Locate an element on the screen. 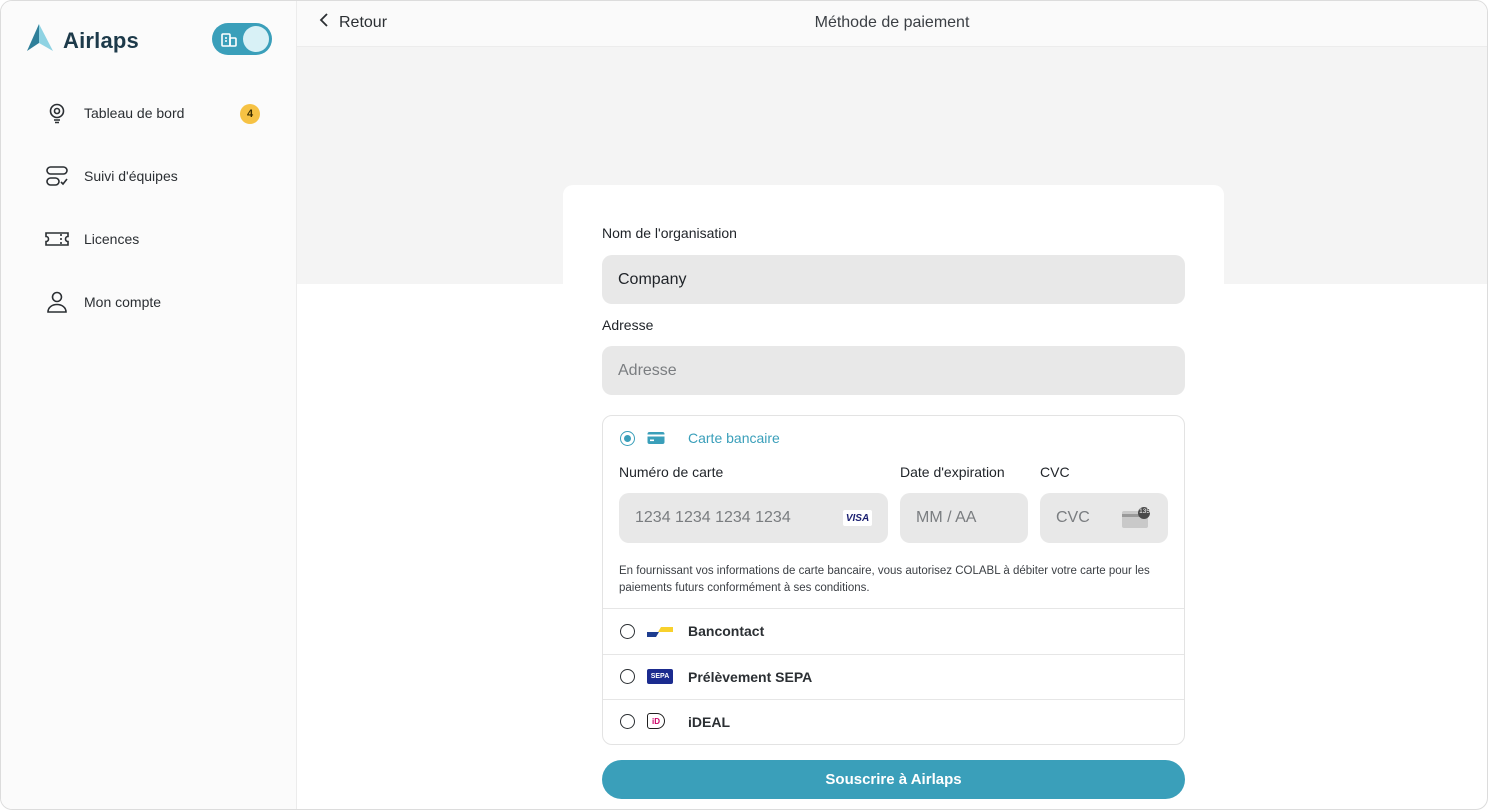 This screenshot has width=1488, height=810. expiry-input: MM / AA is located at coordinates (964, 518).